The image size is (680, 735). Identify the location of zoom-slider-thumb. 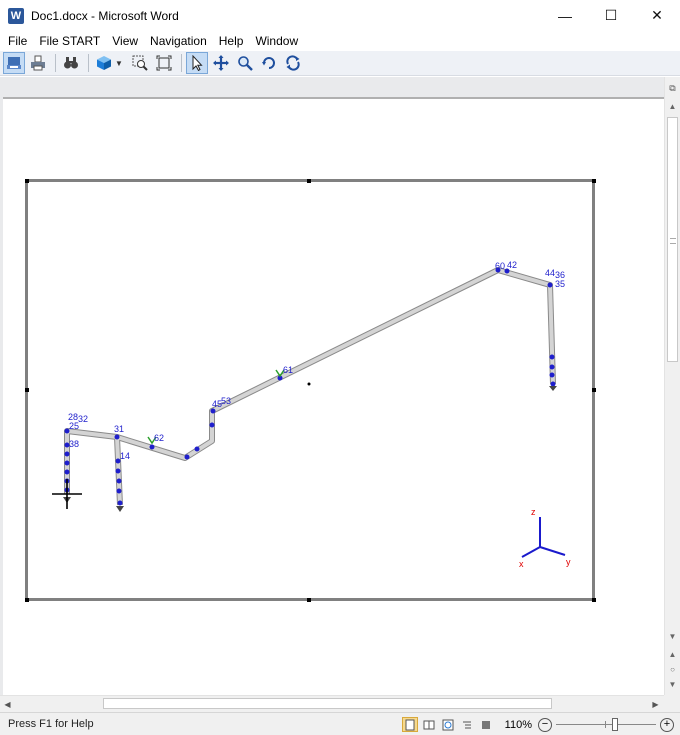
(615, 724).